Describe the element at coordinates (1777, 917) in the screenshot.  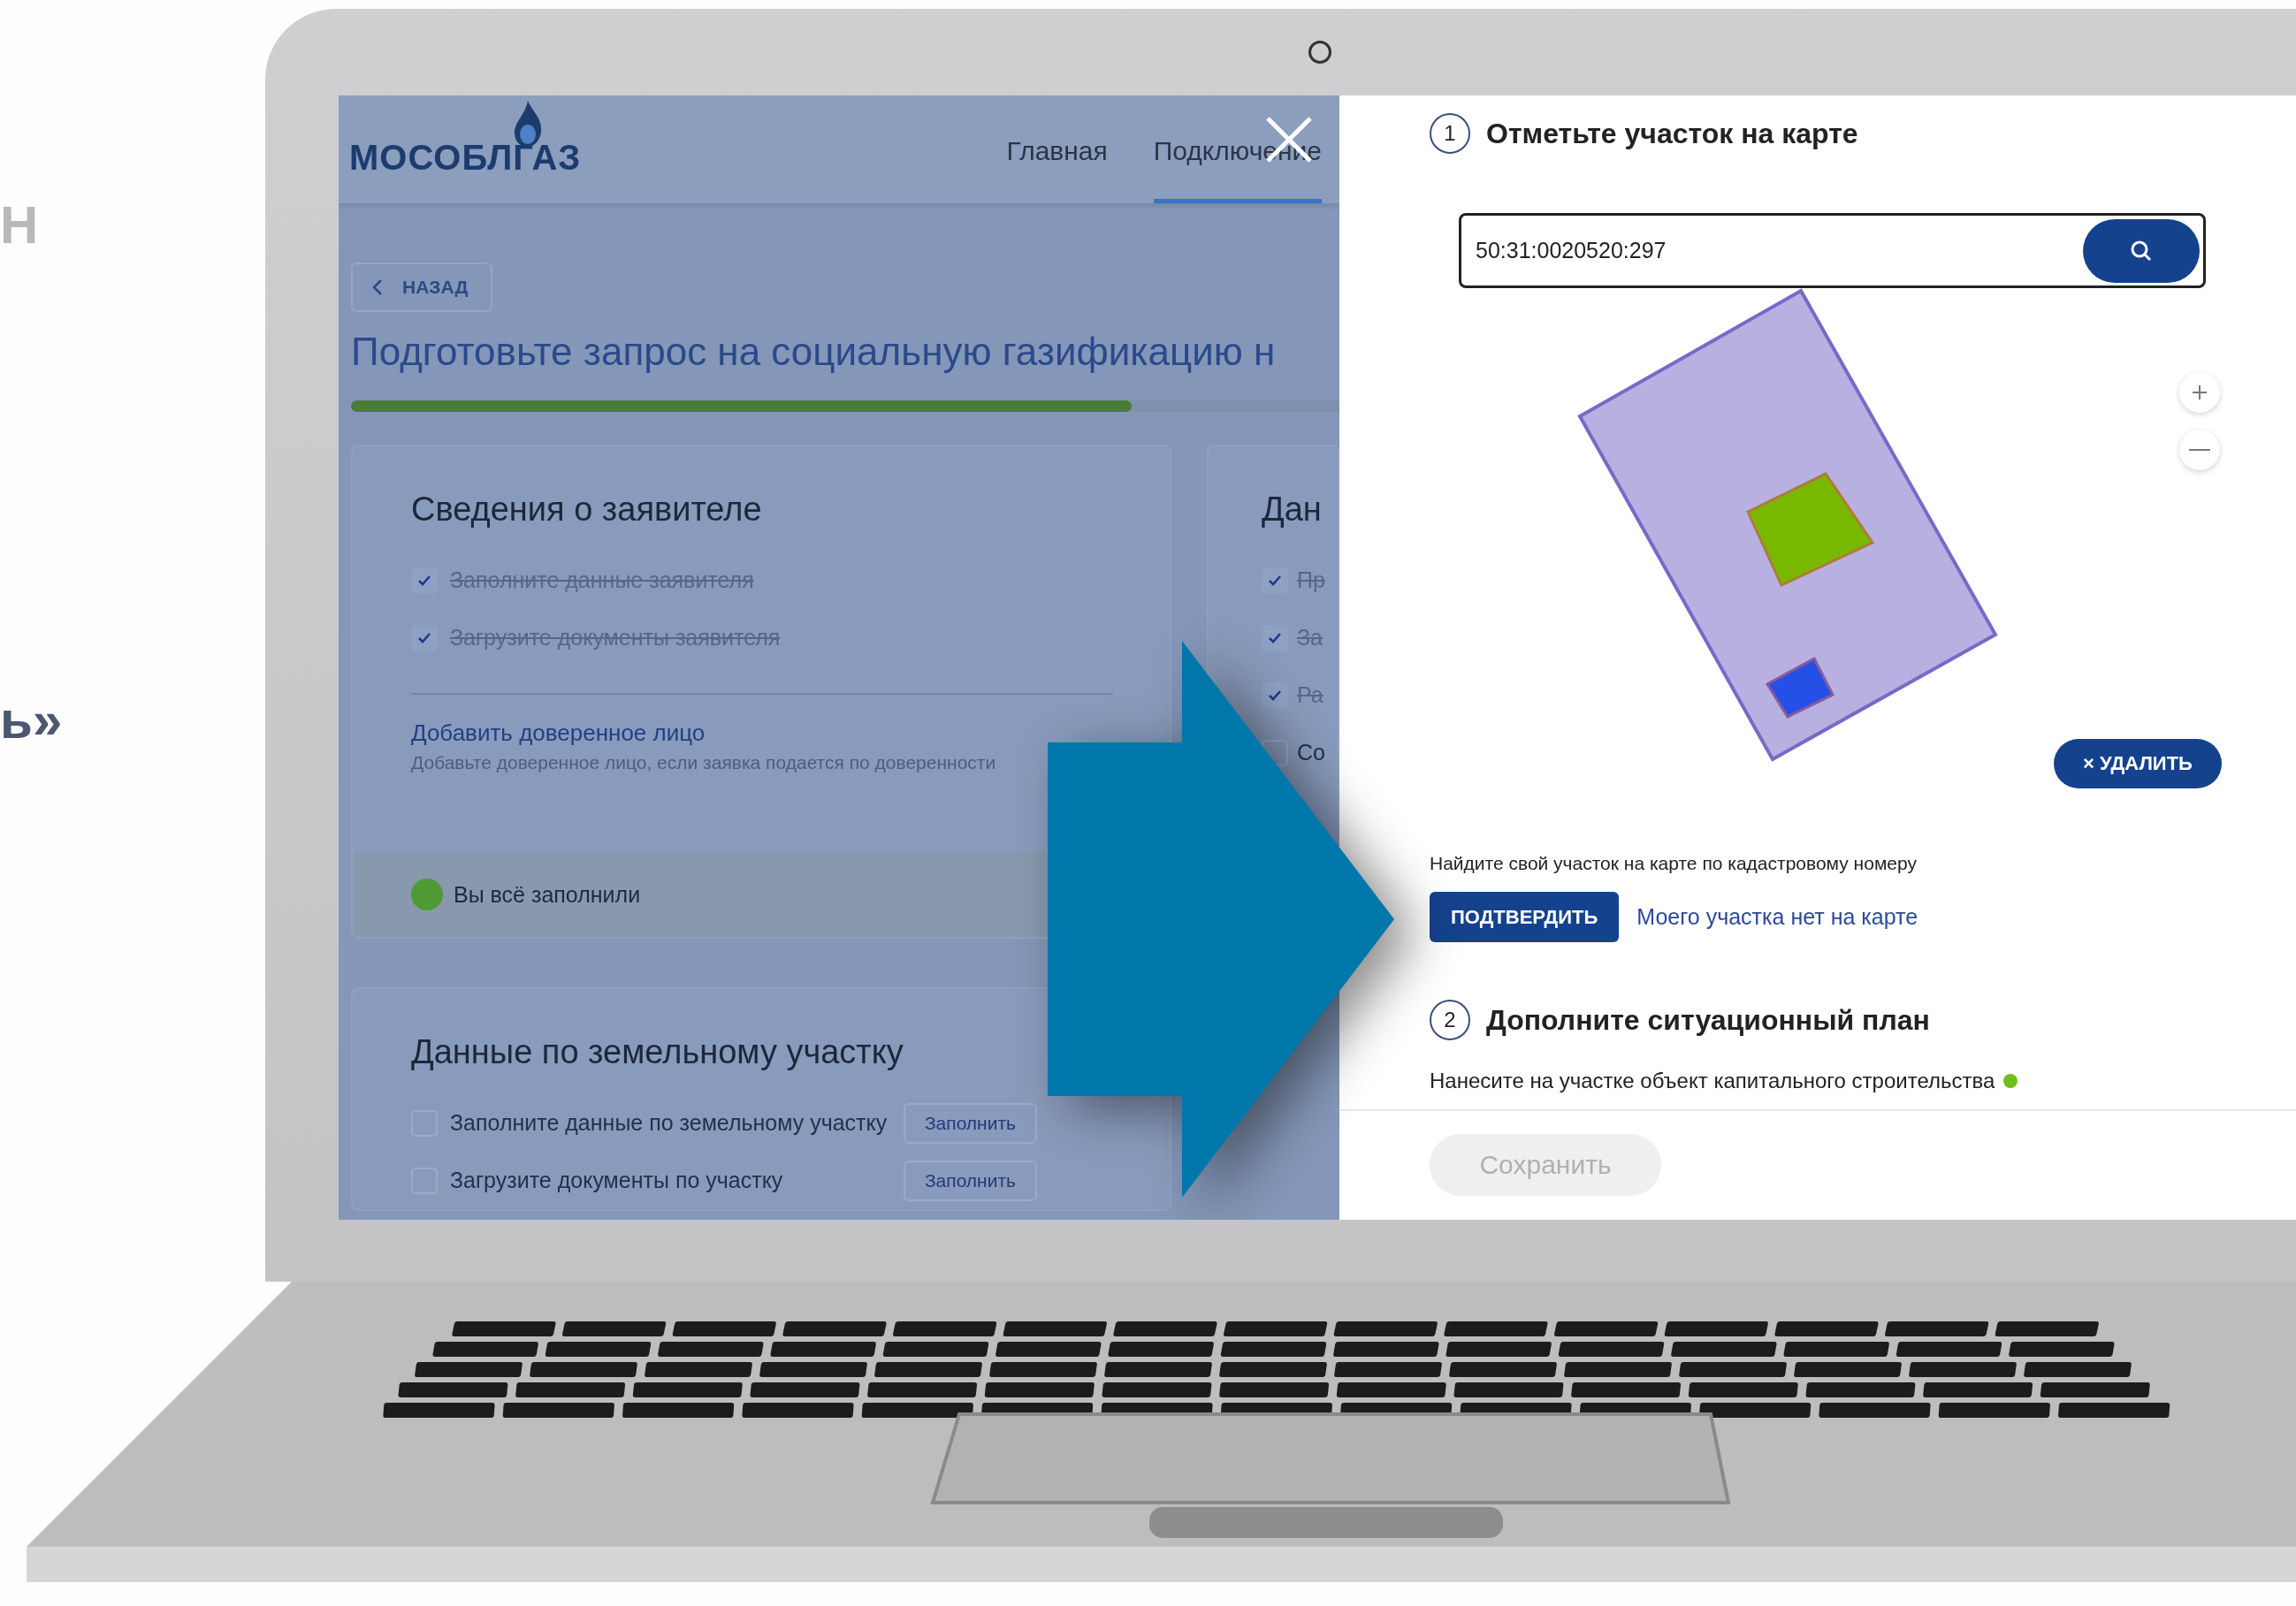
I see `not-on-map-link: Моего участка нет на карте` at that location.